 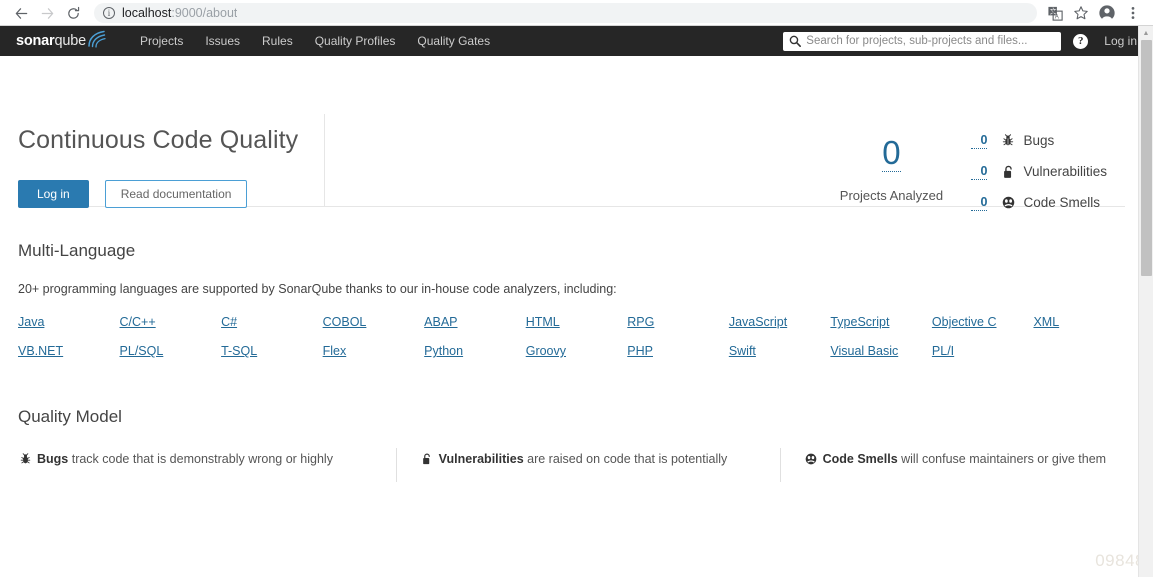 I want to click on vulnerabilities-count: 0, so click(x=979, y=172).